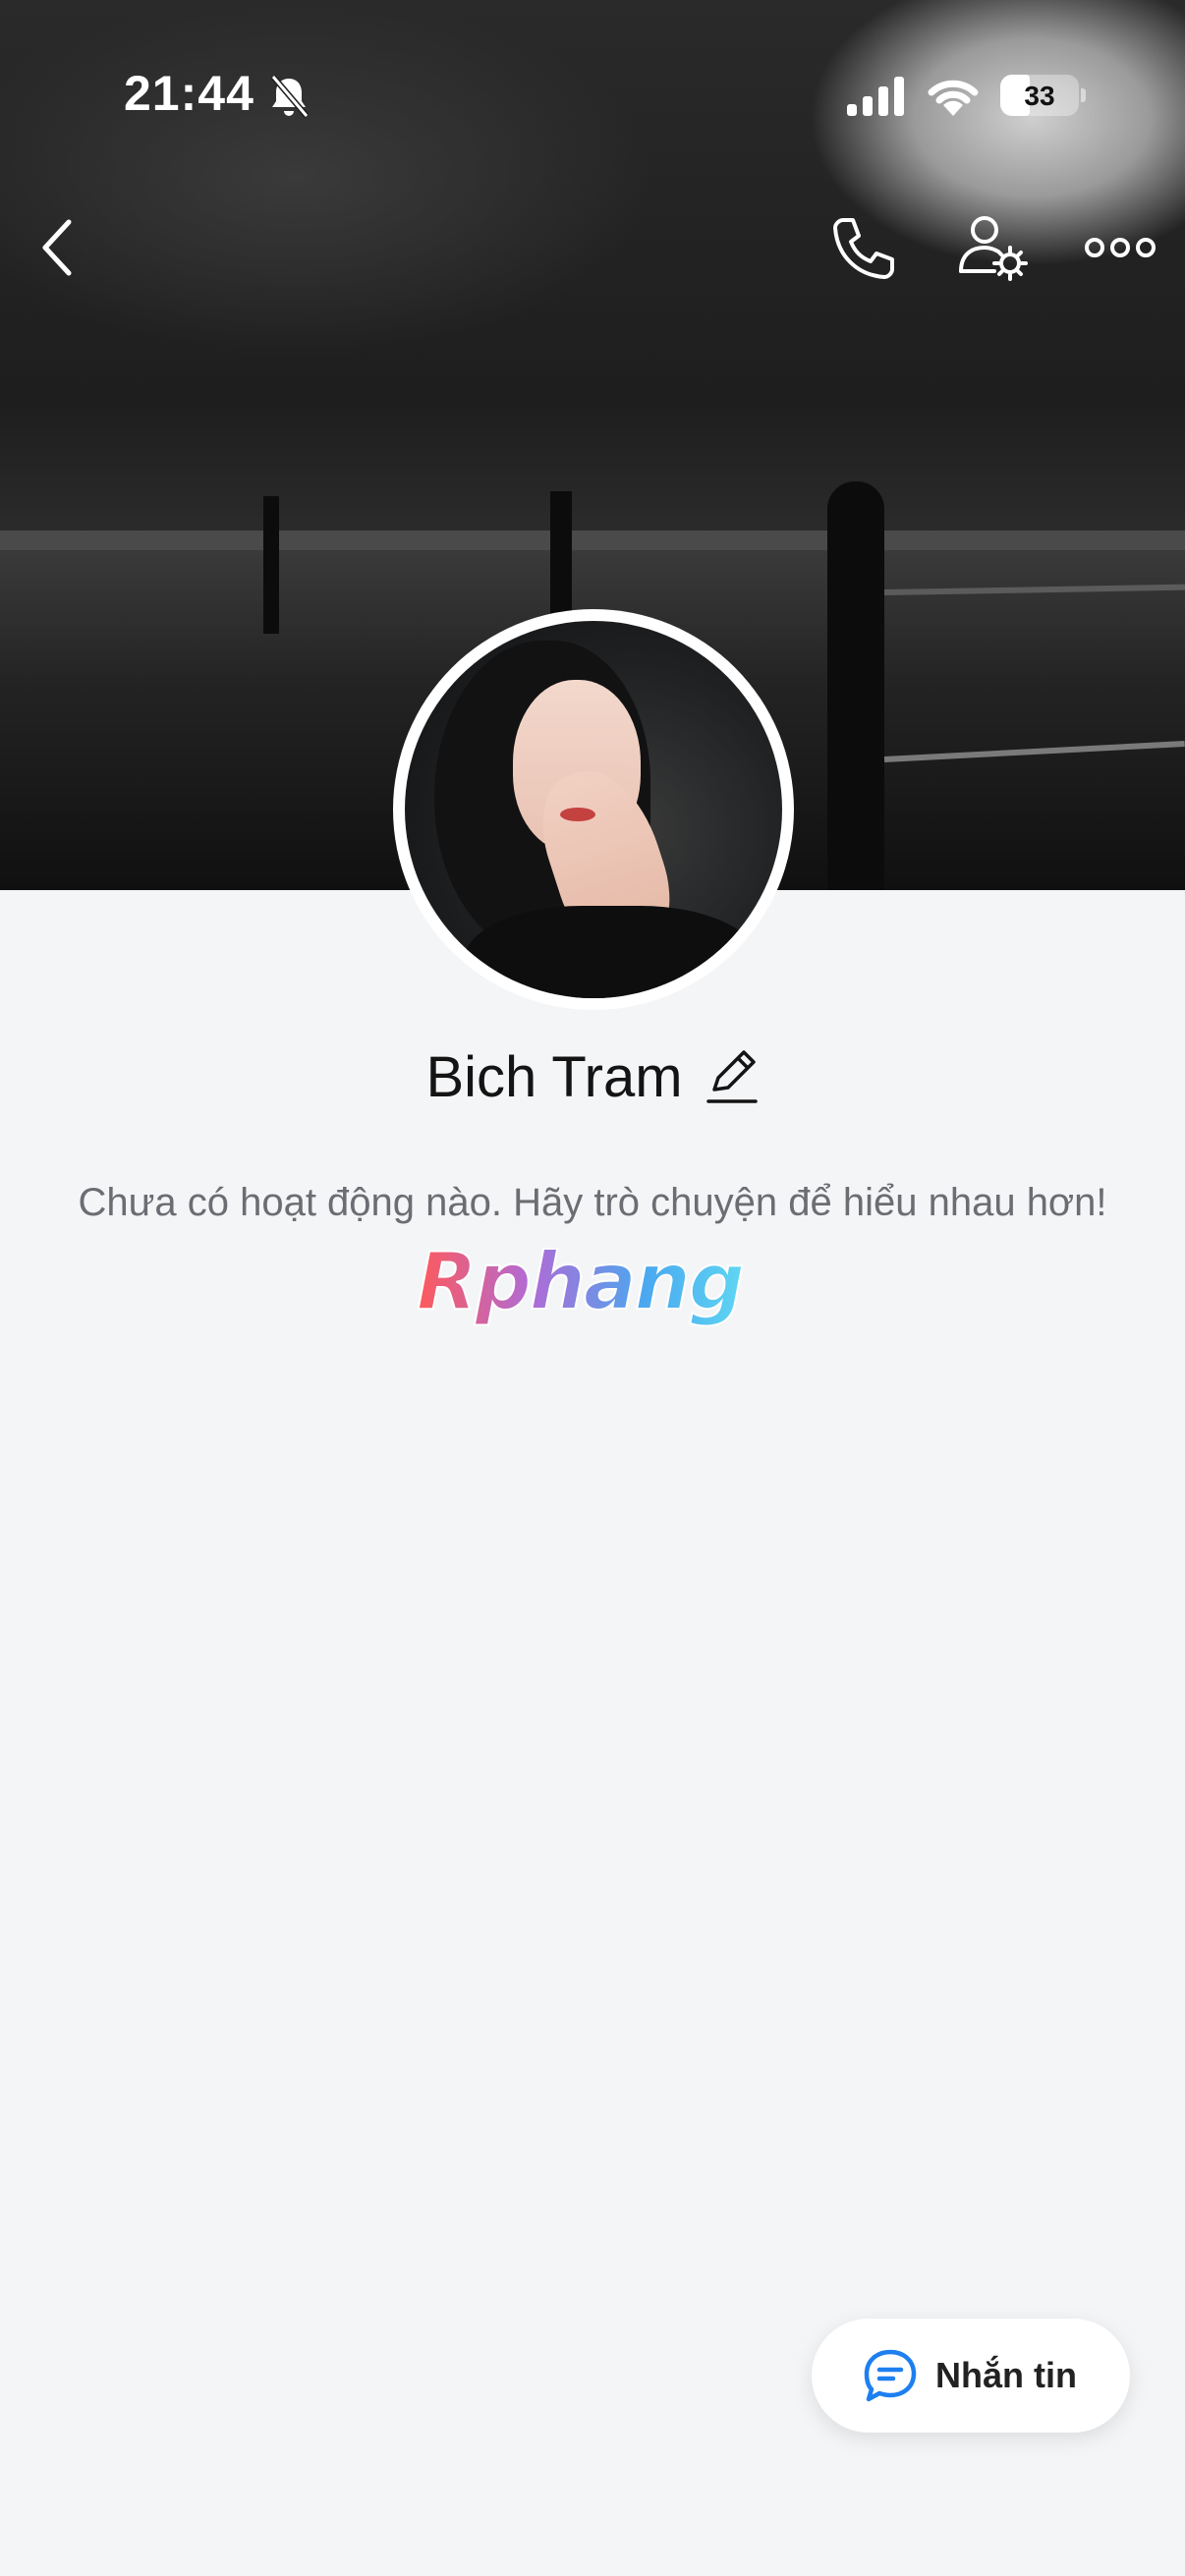  I want to click on edit-pencil-icon, so click(732, 1076).